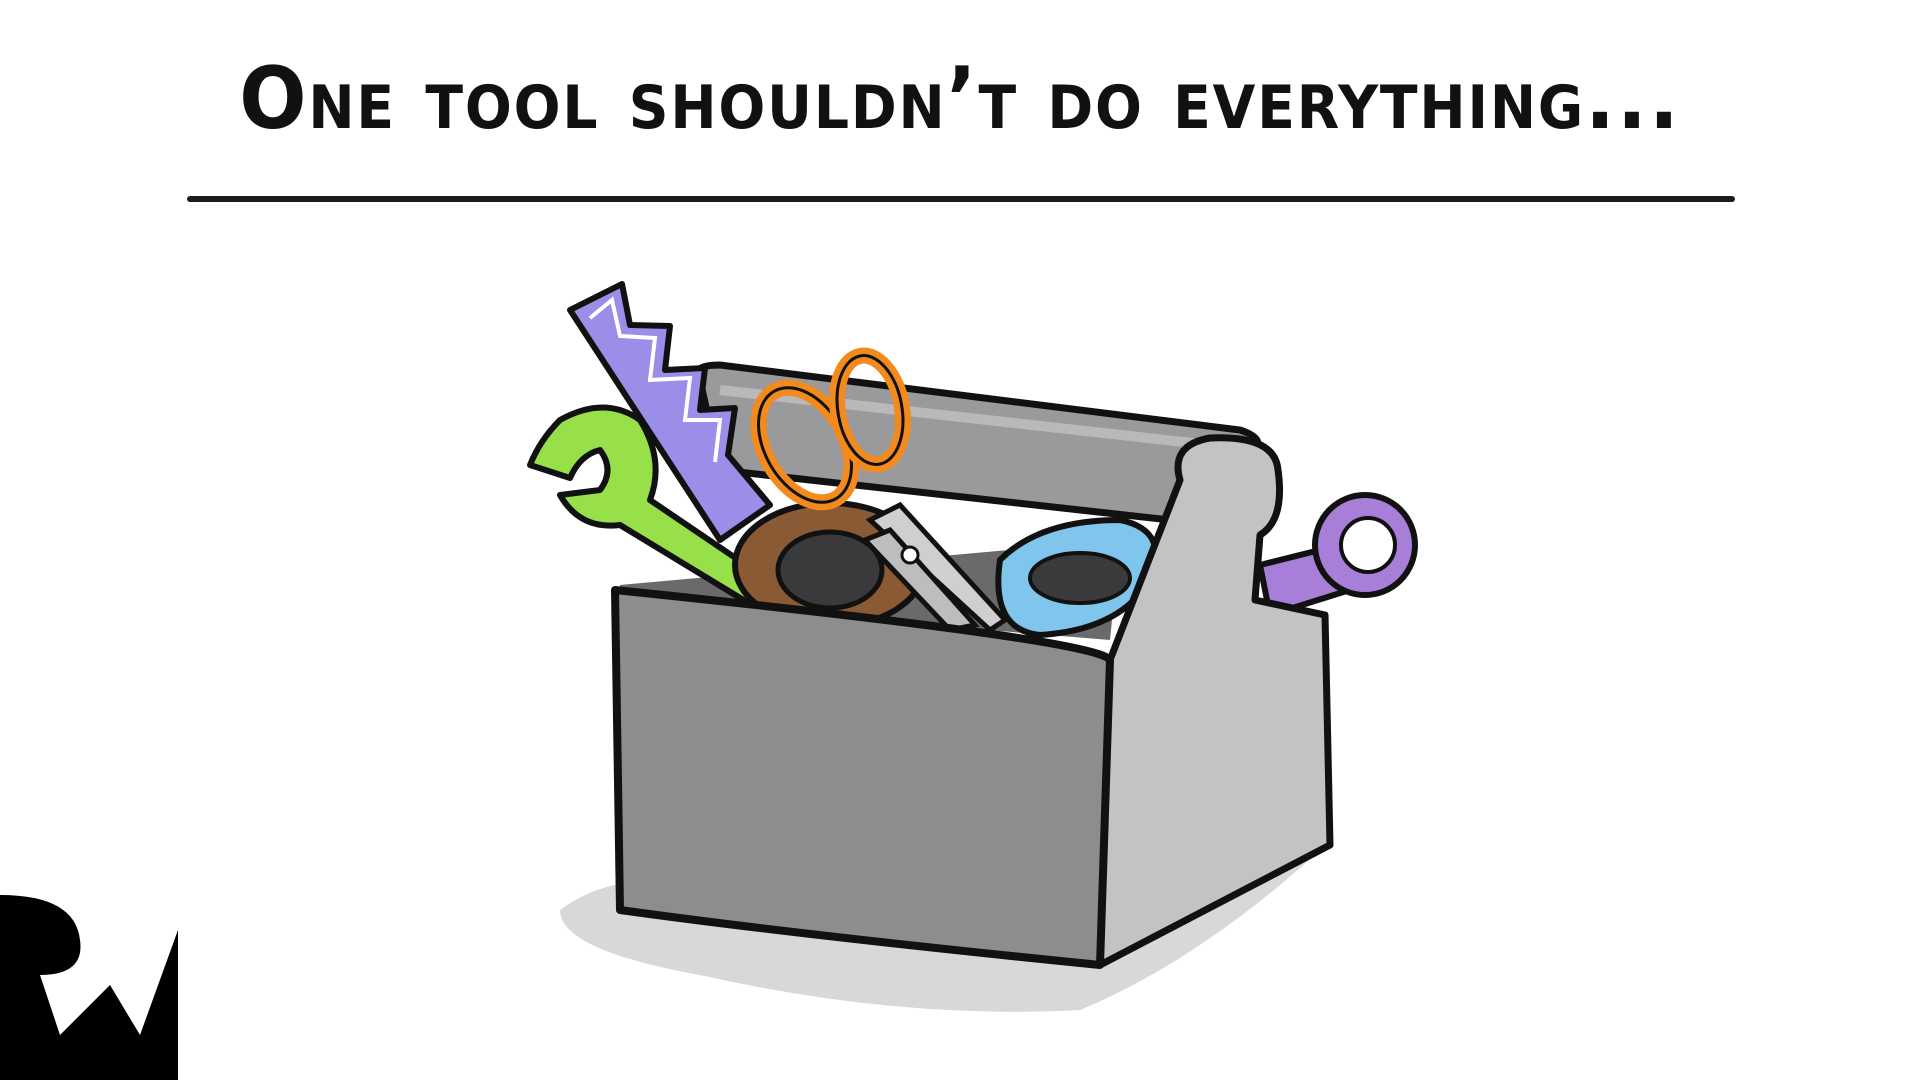 This screenshot has height=1080, width=1920. Describe the element at coordinates (89, 987) in the screenshot. I see `rw-logo-icon` at that location.